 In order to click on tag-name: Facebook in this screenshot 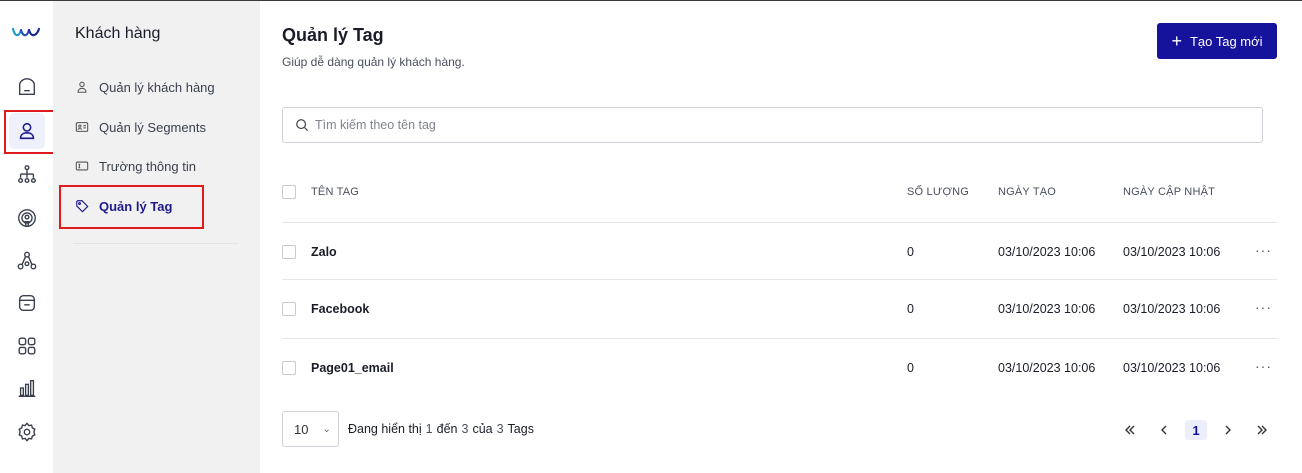, I will do `click(340, 309)`.